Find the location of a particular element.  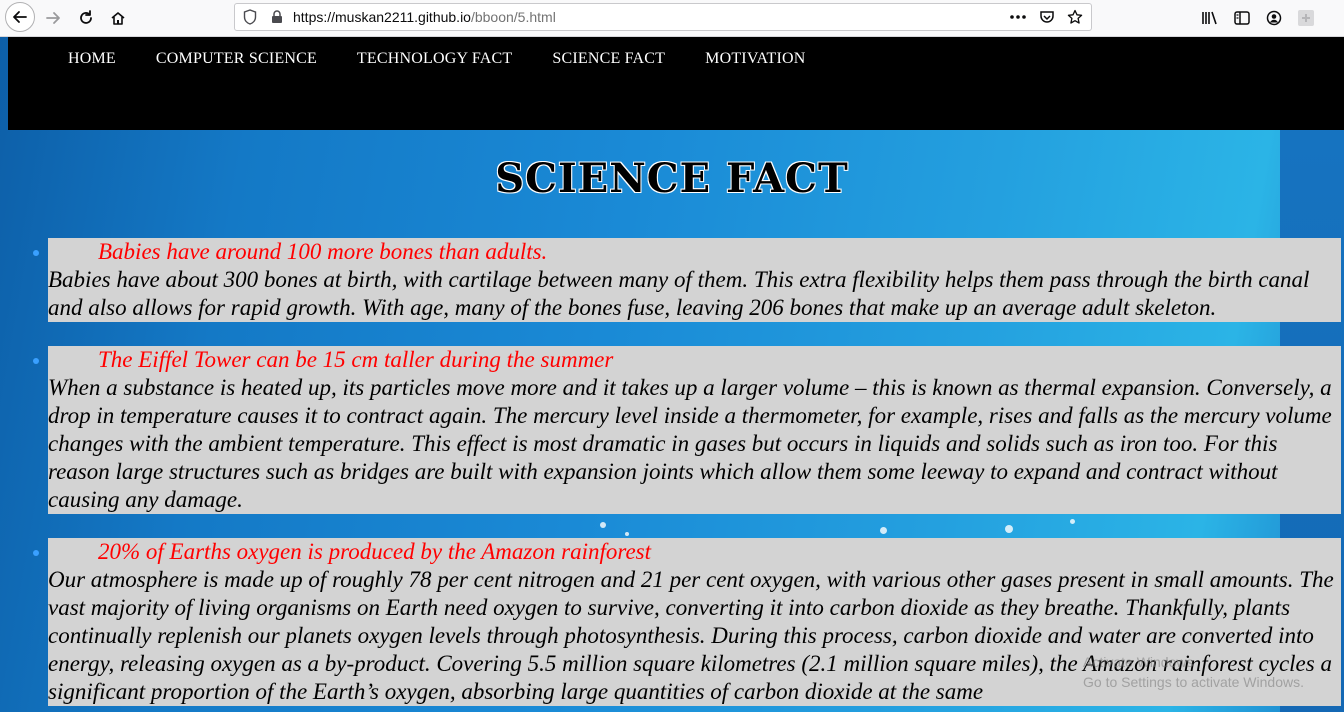

url-path: /bboon/5.html is located at coordinates (513, 17).